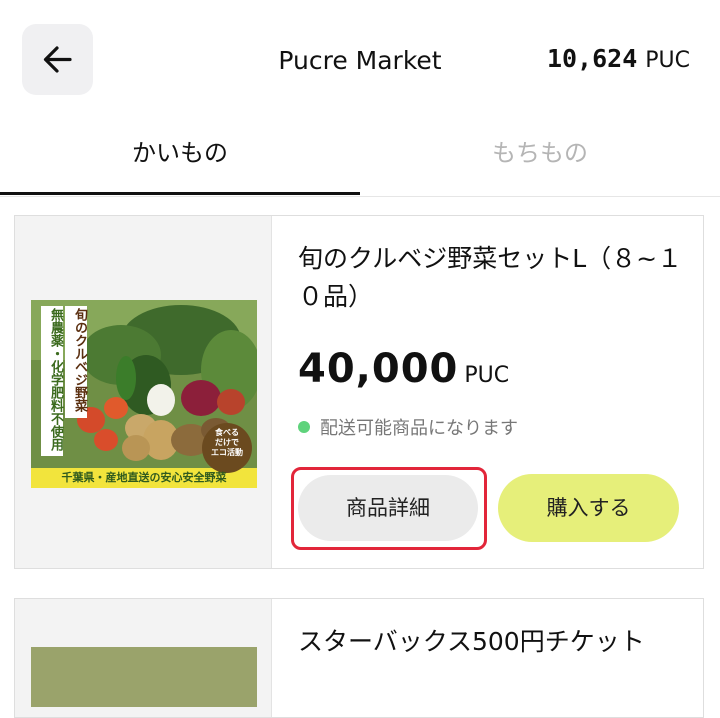 This screenshot has height=718, width=720. I want to click on product-price: 40,000 PUC, so click(403, 369).